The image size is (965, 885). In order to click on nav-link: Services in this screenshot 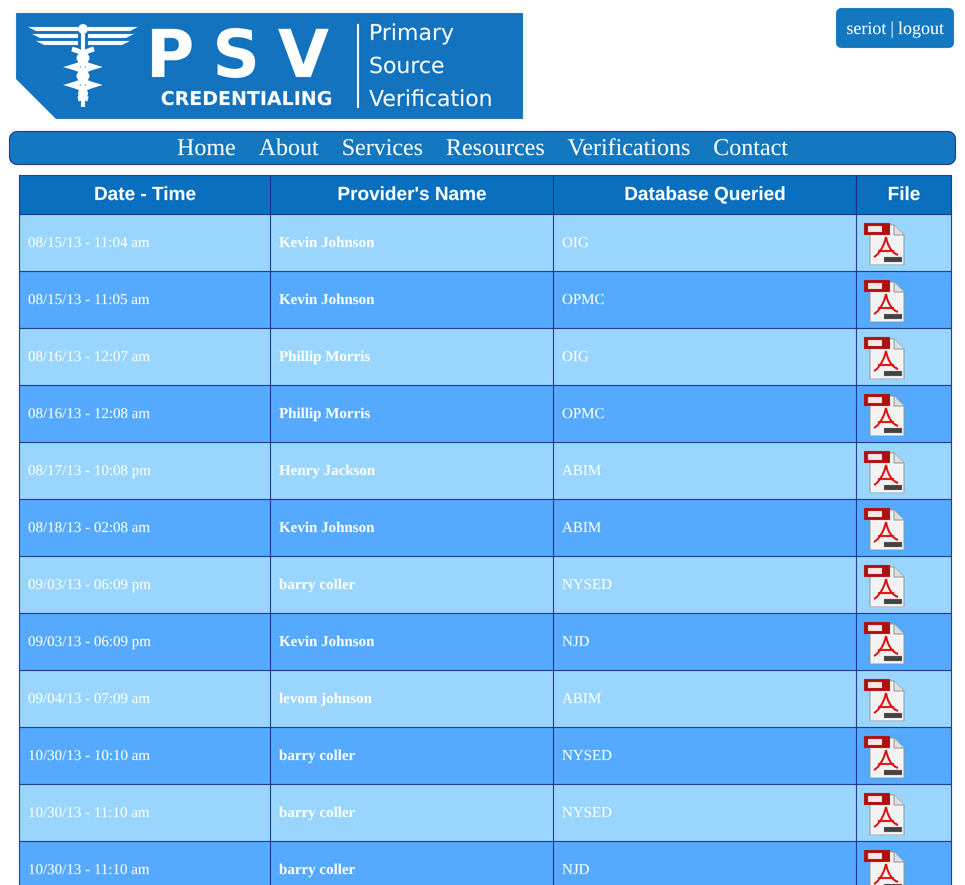, I will do `click(383, 148)`.